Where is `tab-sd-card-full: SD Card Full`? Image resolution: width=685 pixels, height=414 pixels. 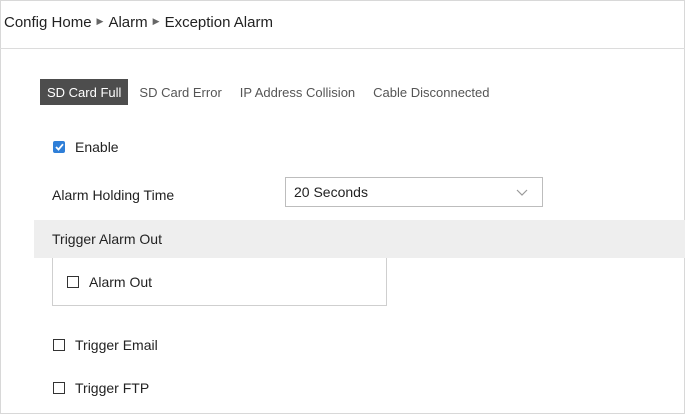 tab-sd-card-full: SD Card Full is located at coordinates (84, 92).